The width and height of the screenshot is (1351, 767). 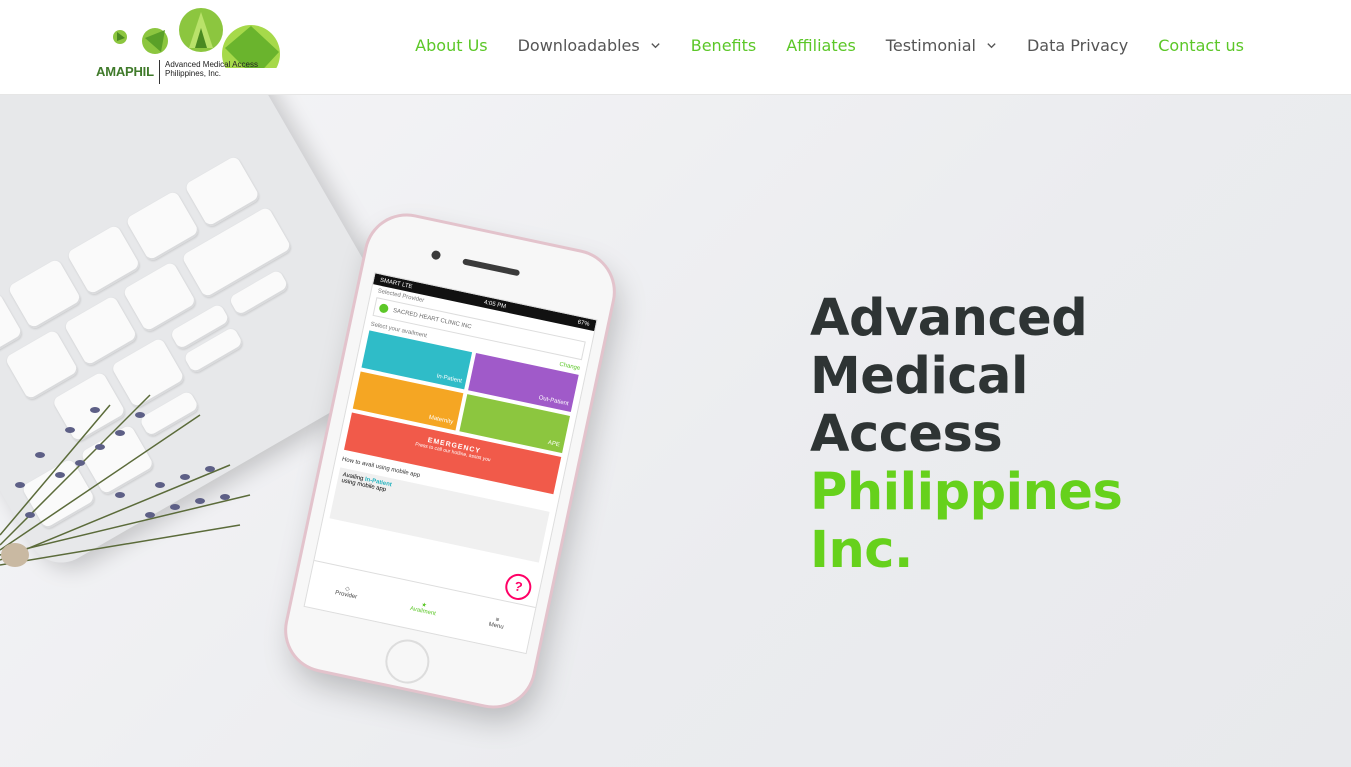 I want to click on logo-divider, so click(x=159, y=72).